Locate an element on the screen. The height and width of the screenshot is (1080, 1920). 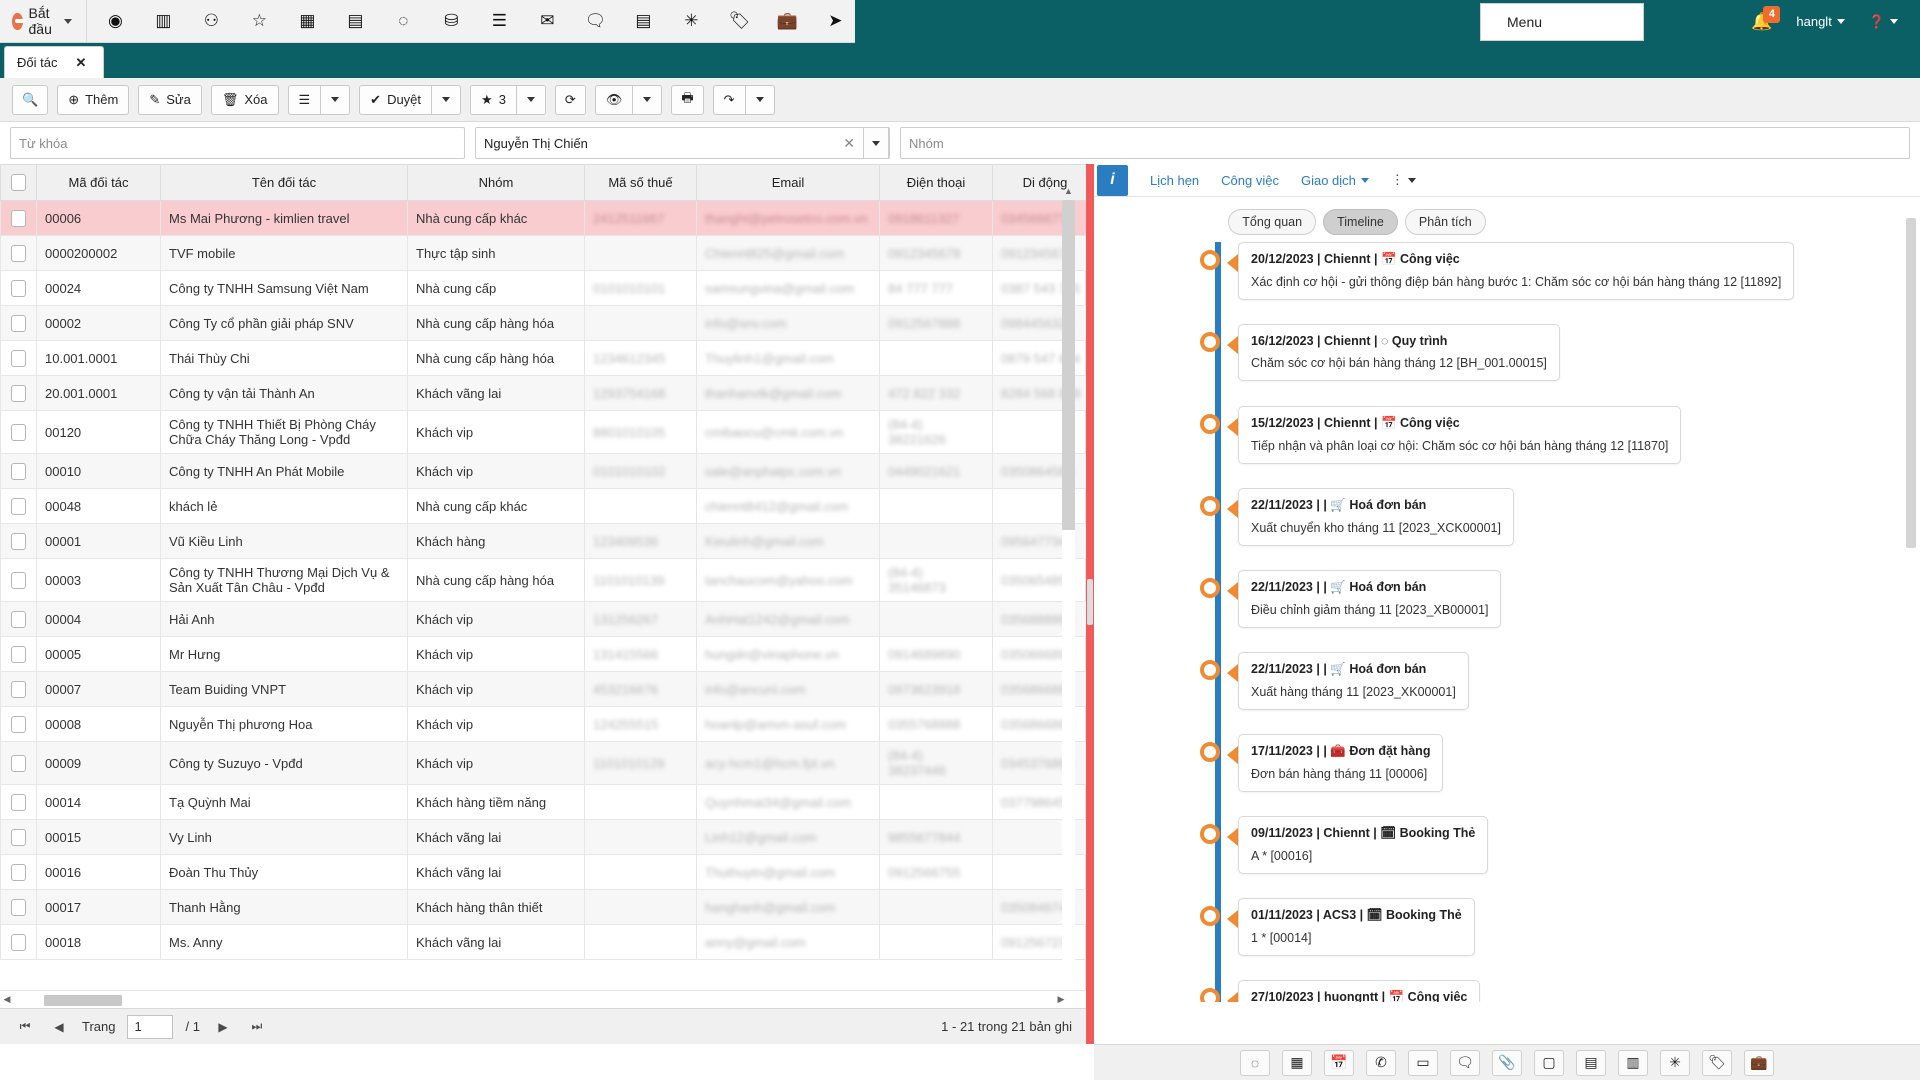
grid-vertical-scrollbar: ▲ ▼ is located at coordinates (1068, 592).